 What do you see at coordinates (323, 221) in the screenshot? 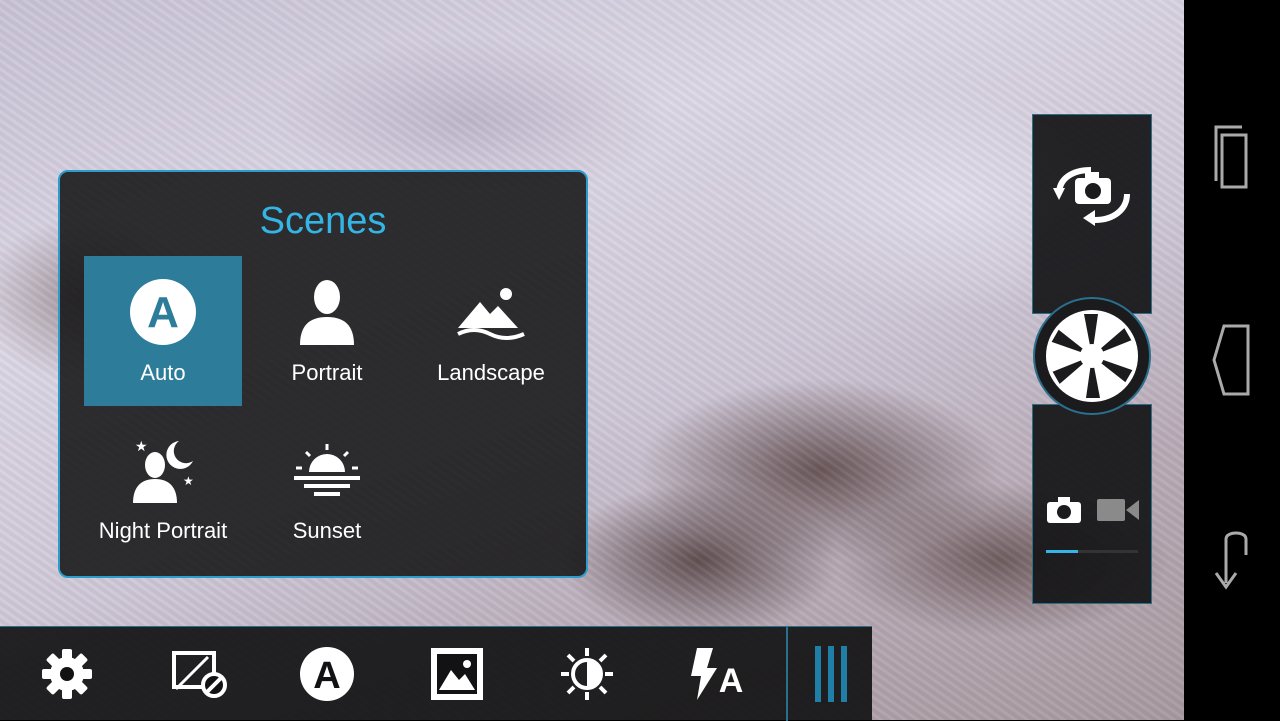
I see `scenes-title: Scenes` at bounding box center [323, 221].